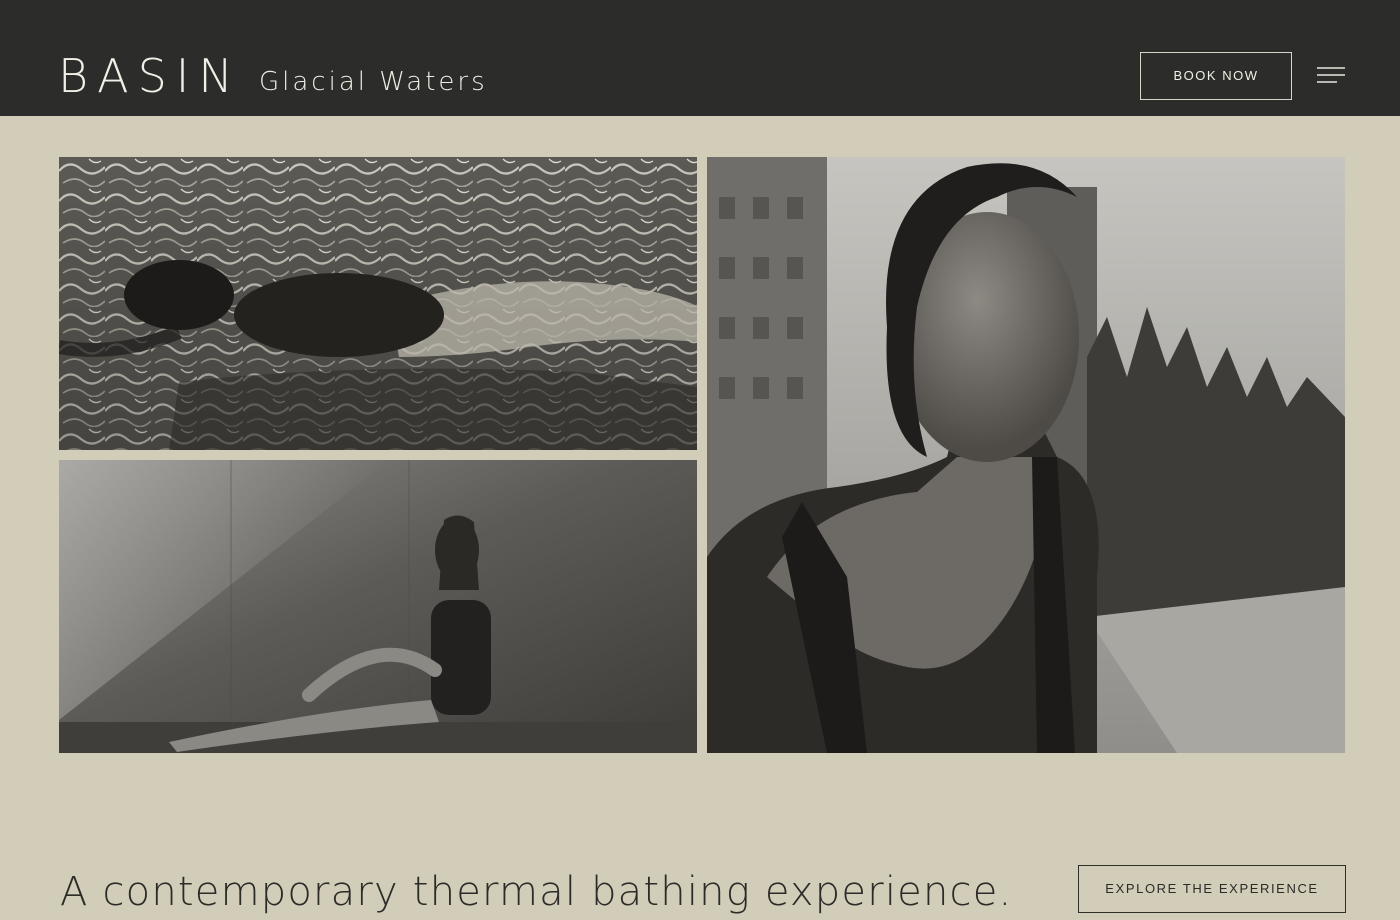  I want to click on book-now-button: BOOK NOW, so click(1216, 76).